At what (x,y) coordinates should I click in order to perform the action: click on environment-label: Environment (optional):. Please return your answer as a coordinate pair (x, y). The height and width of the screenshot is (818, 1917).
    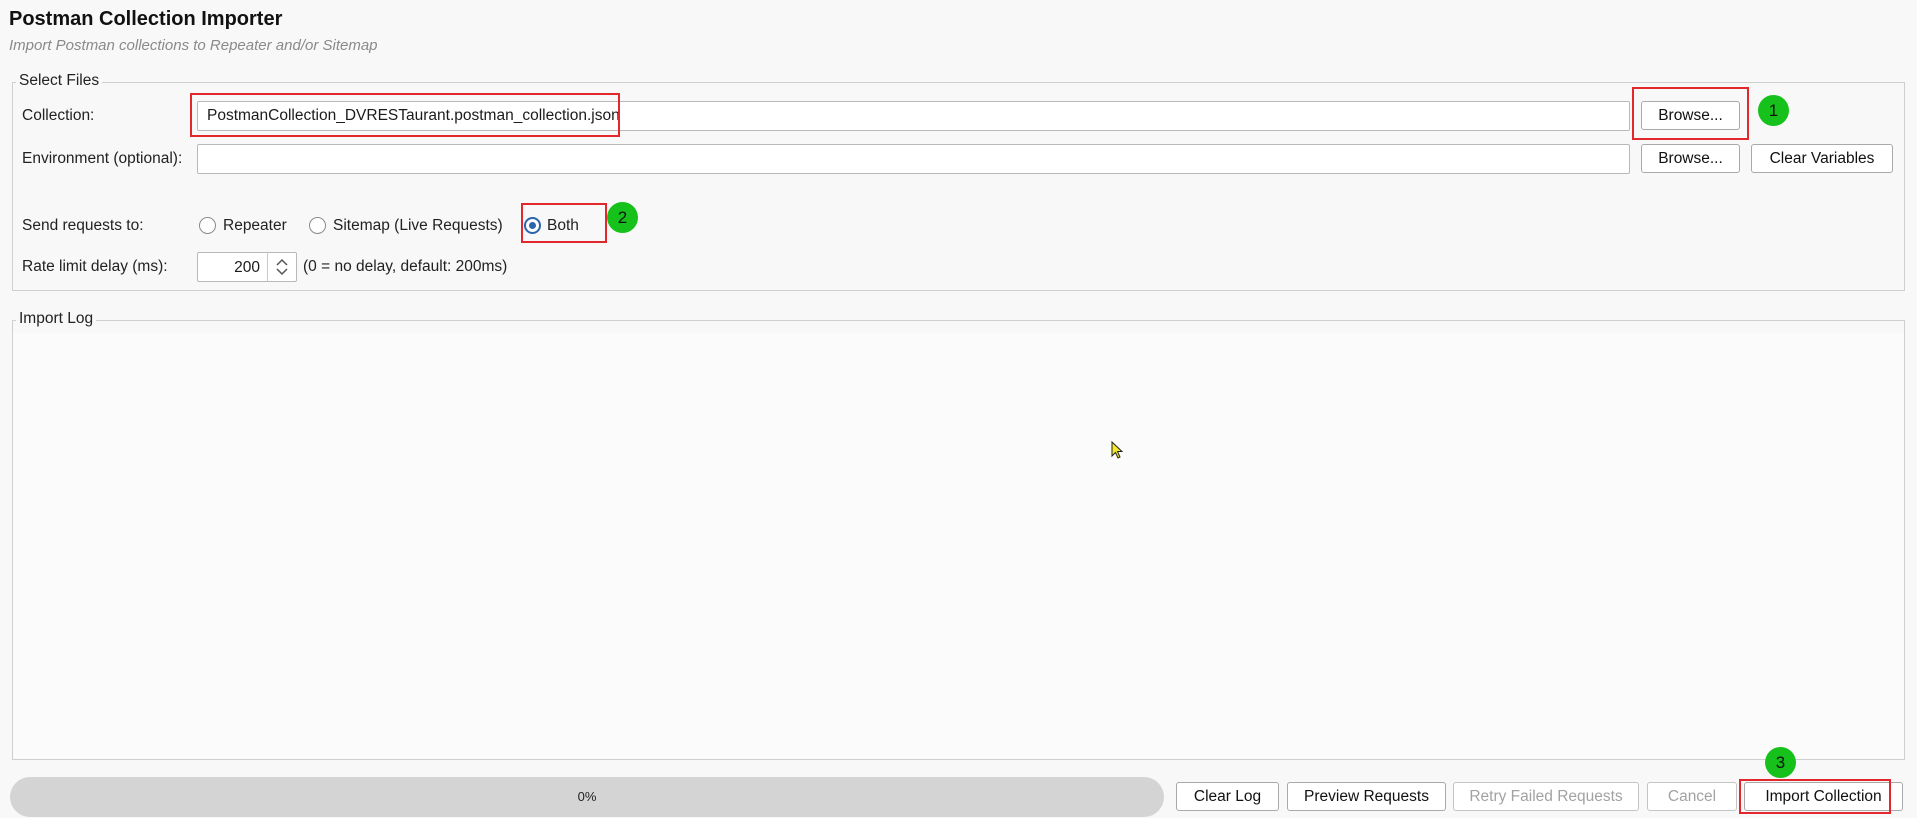
    Looking at the image, I should click on (102, 158).